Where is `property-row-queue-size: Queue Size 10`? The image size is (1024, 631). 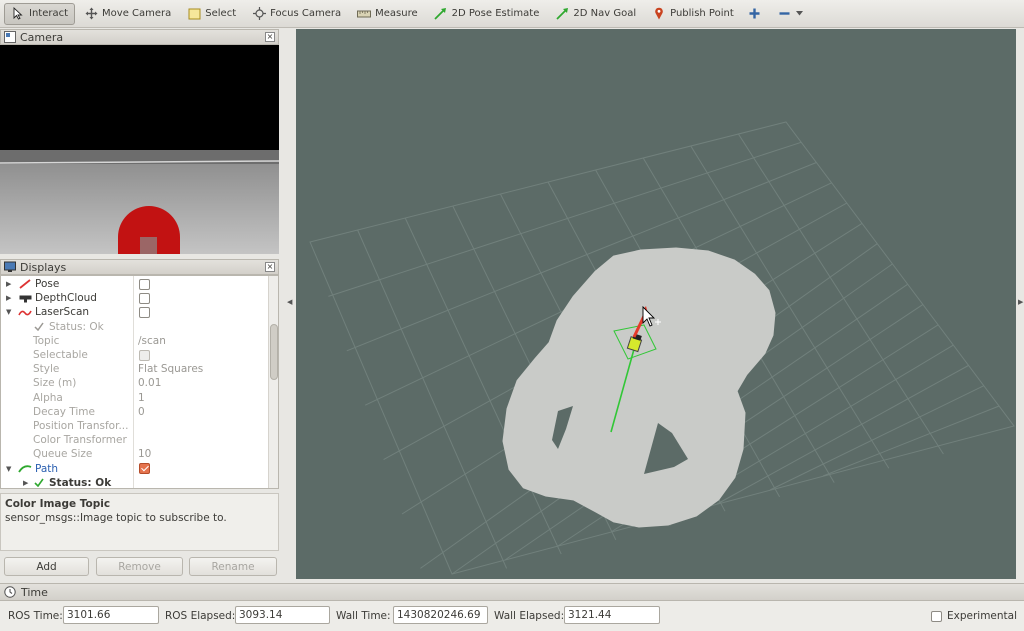
property-row-queue-size: Queue Size 10 is located at coordinates (134, 454).